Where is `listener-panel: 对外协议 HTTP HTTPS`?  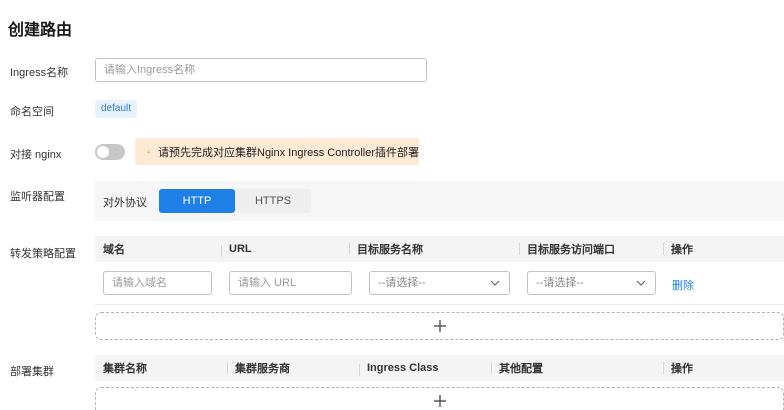
listener-panel: 对外协议 HTTP HTTPS is located at coordinates (439, 201).